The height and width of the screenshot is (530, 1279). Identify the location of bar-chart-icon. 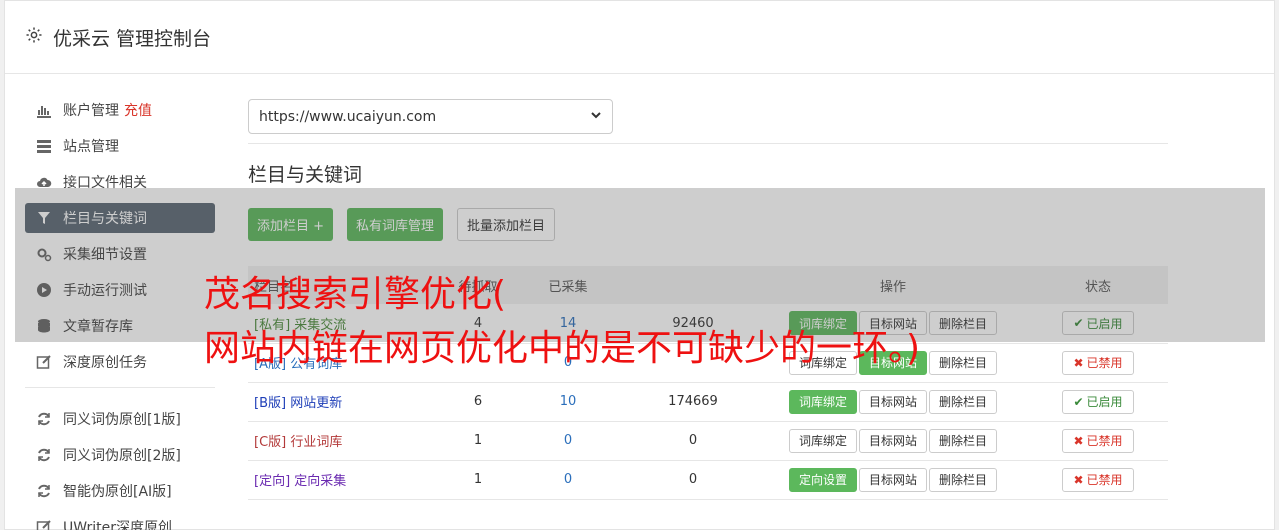
(44, 110).